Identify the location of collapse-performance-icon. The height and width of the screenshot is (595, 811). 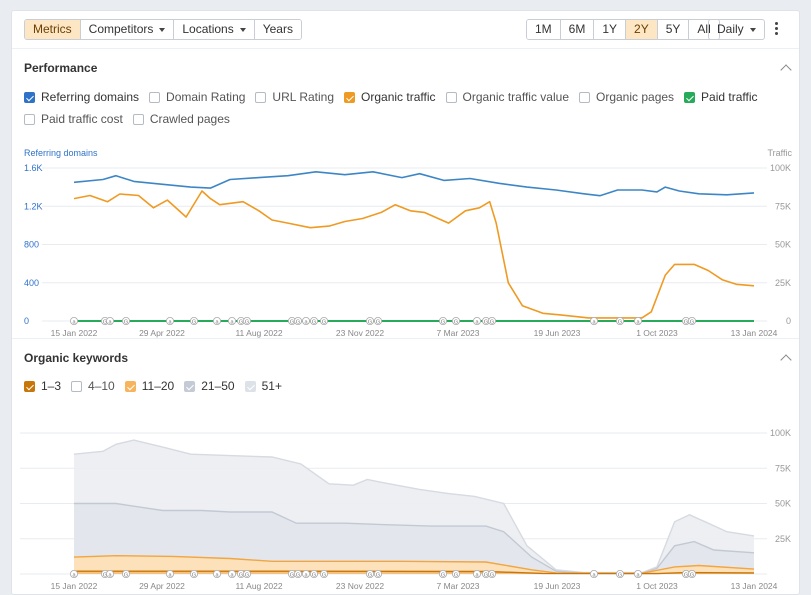
(786, 70).